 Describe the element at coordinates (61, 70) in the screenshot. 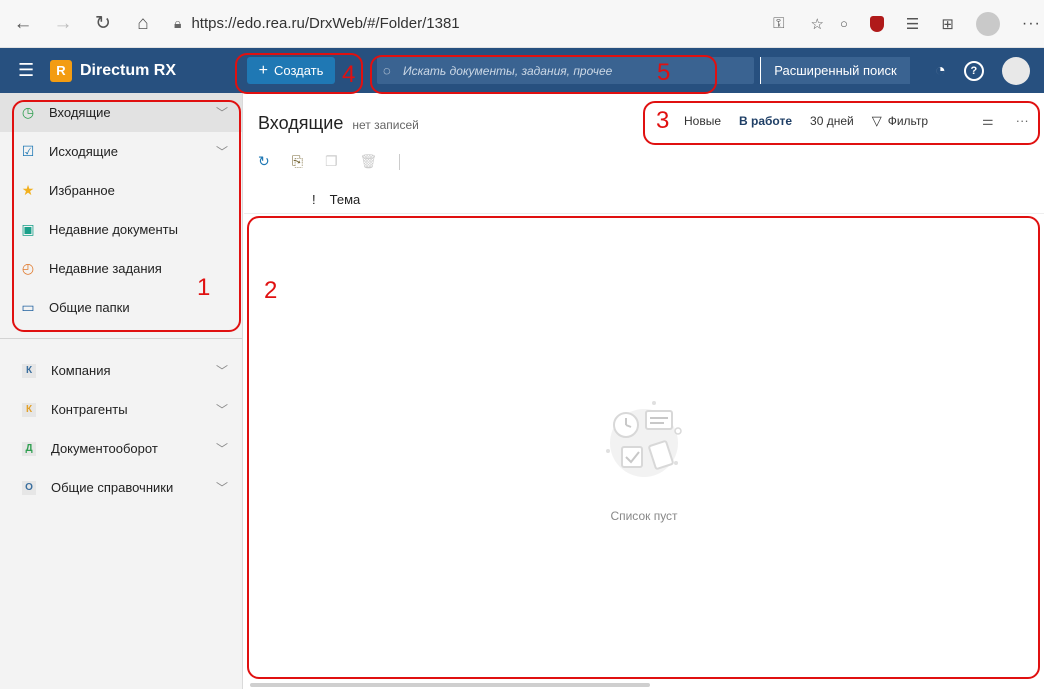

I see `logo-icon: R` at that location.